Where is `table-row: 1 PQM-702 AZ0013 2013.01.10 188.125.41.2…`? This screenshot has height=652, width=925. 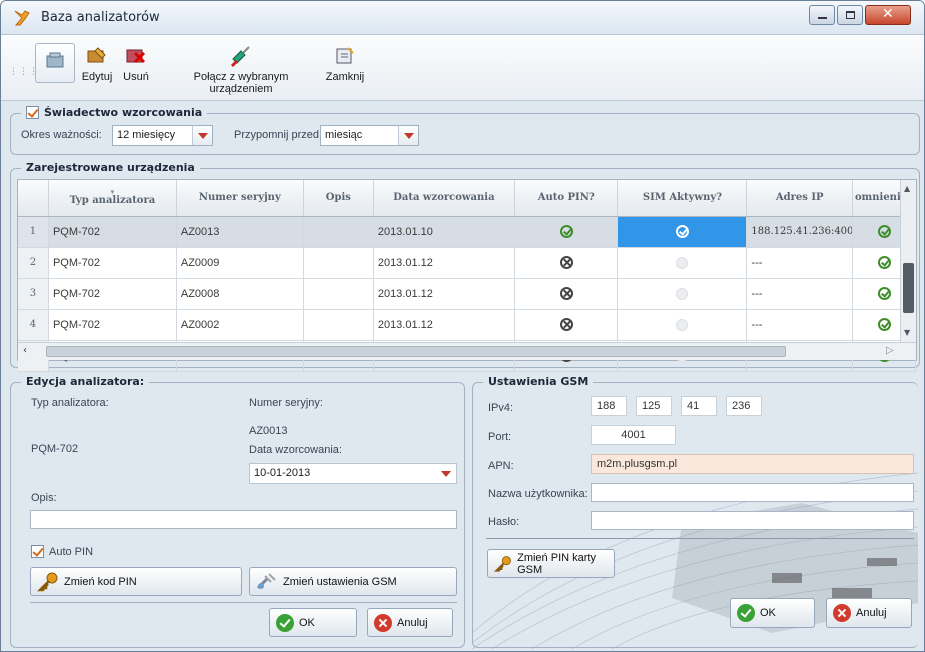
table-row: 1 PQM-702 AZ0013 2013.01.10 188.125.41.2… is located at coordinates (467, 232).